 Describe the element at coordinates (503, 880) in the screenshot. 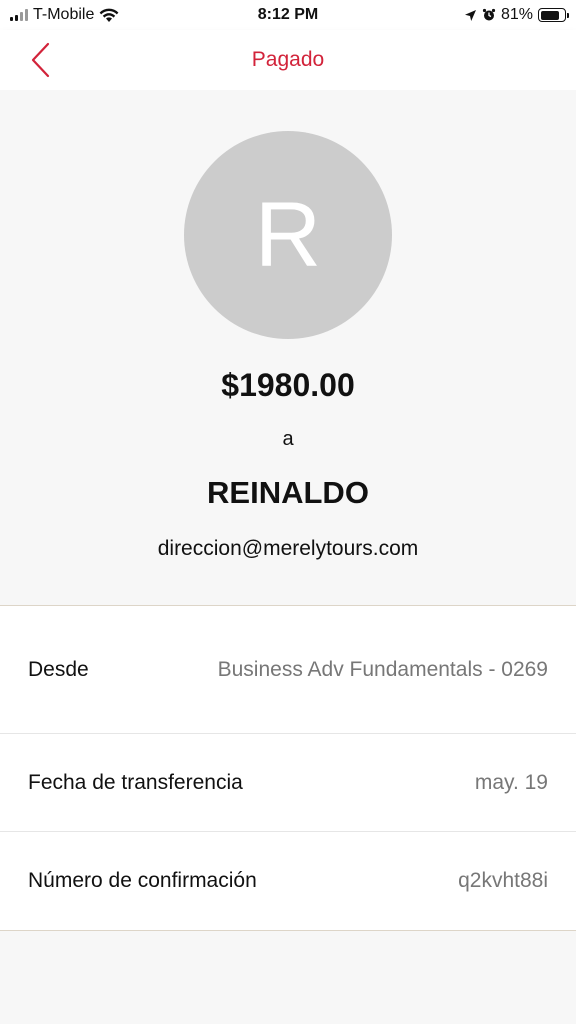

I see `detail-value: q2kvht88i` at that location.